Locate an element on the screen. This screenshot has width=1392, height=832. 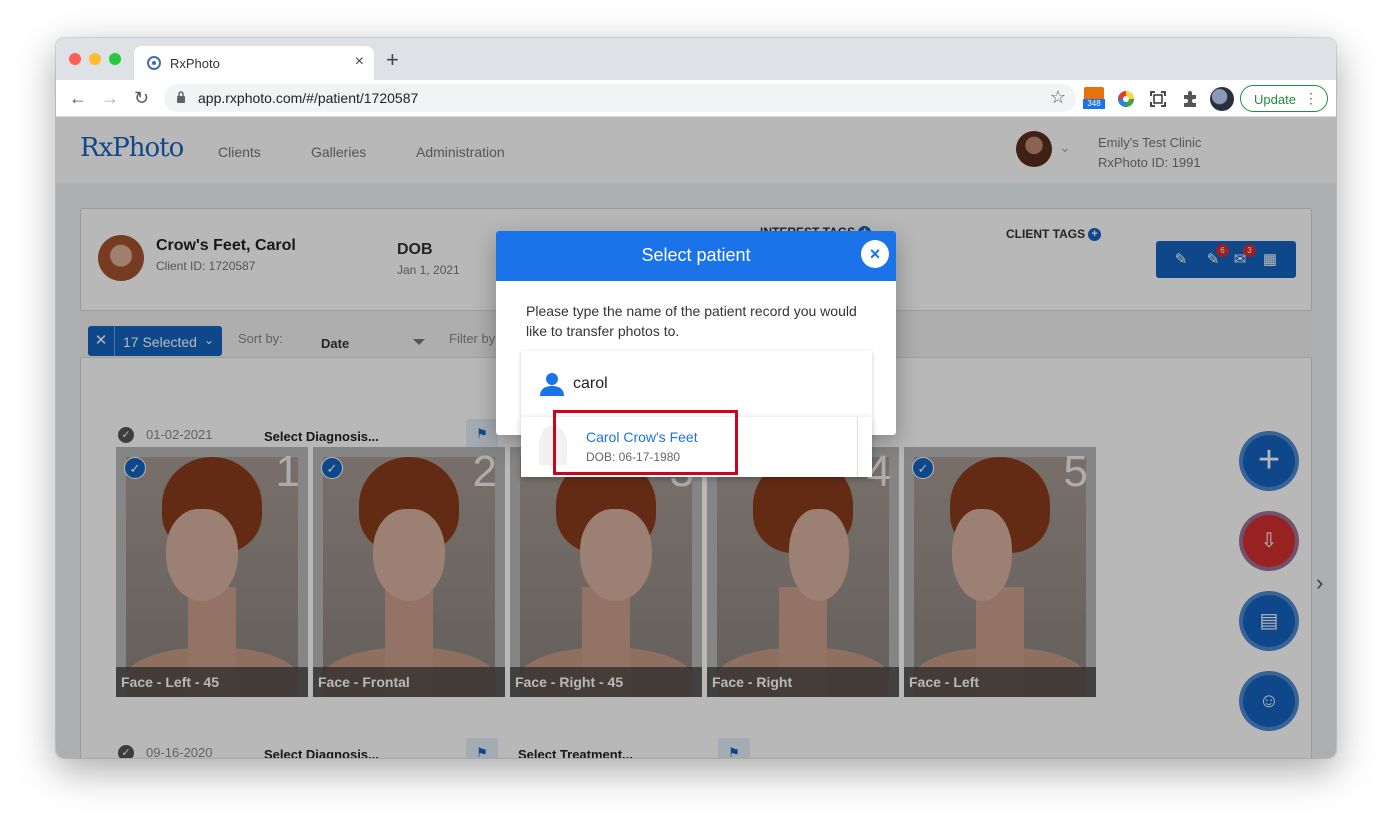
patient-search-input is located at coordinates (713, 384).